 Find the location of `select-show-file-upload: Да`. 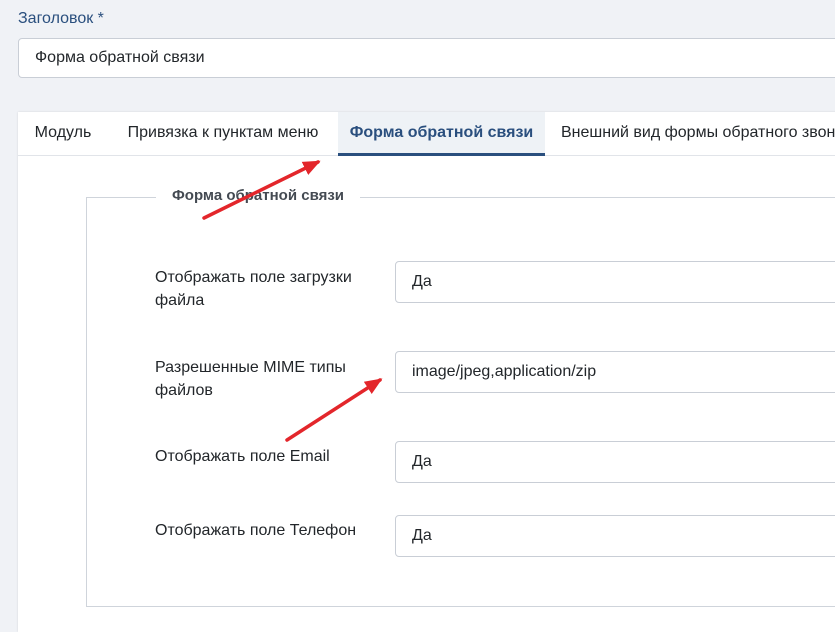

select-show-file-upload: Да is located at coordinates (615, 282).